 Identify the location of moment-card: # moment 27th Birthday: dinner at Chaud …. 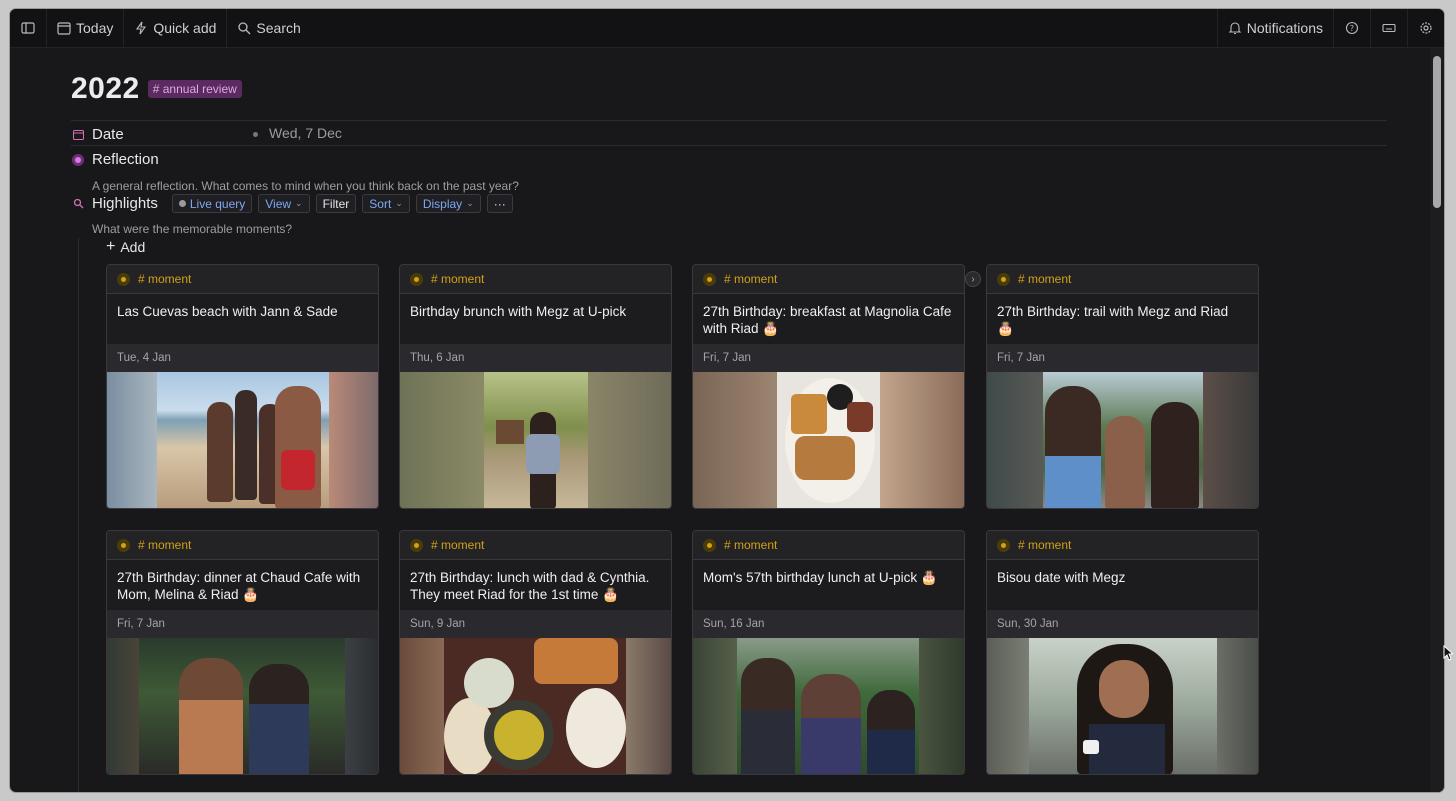
(242, 652).